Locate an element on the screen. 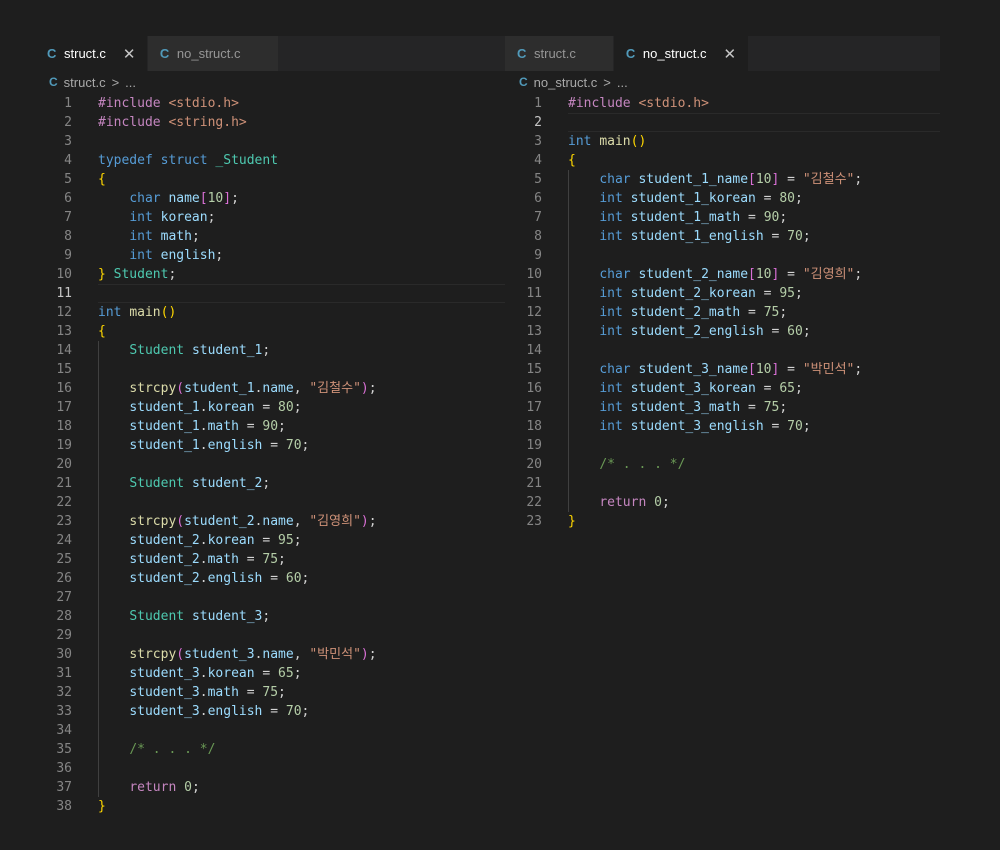  code-line: 38} is located at coordinates (270, 806).